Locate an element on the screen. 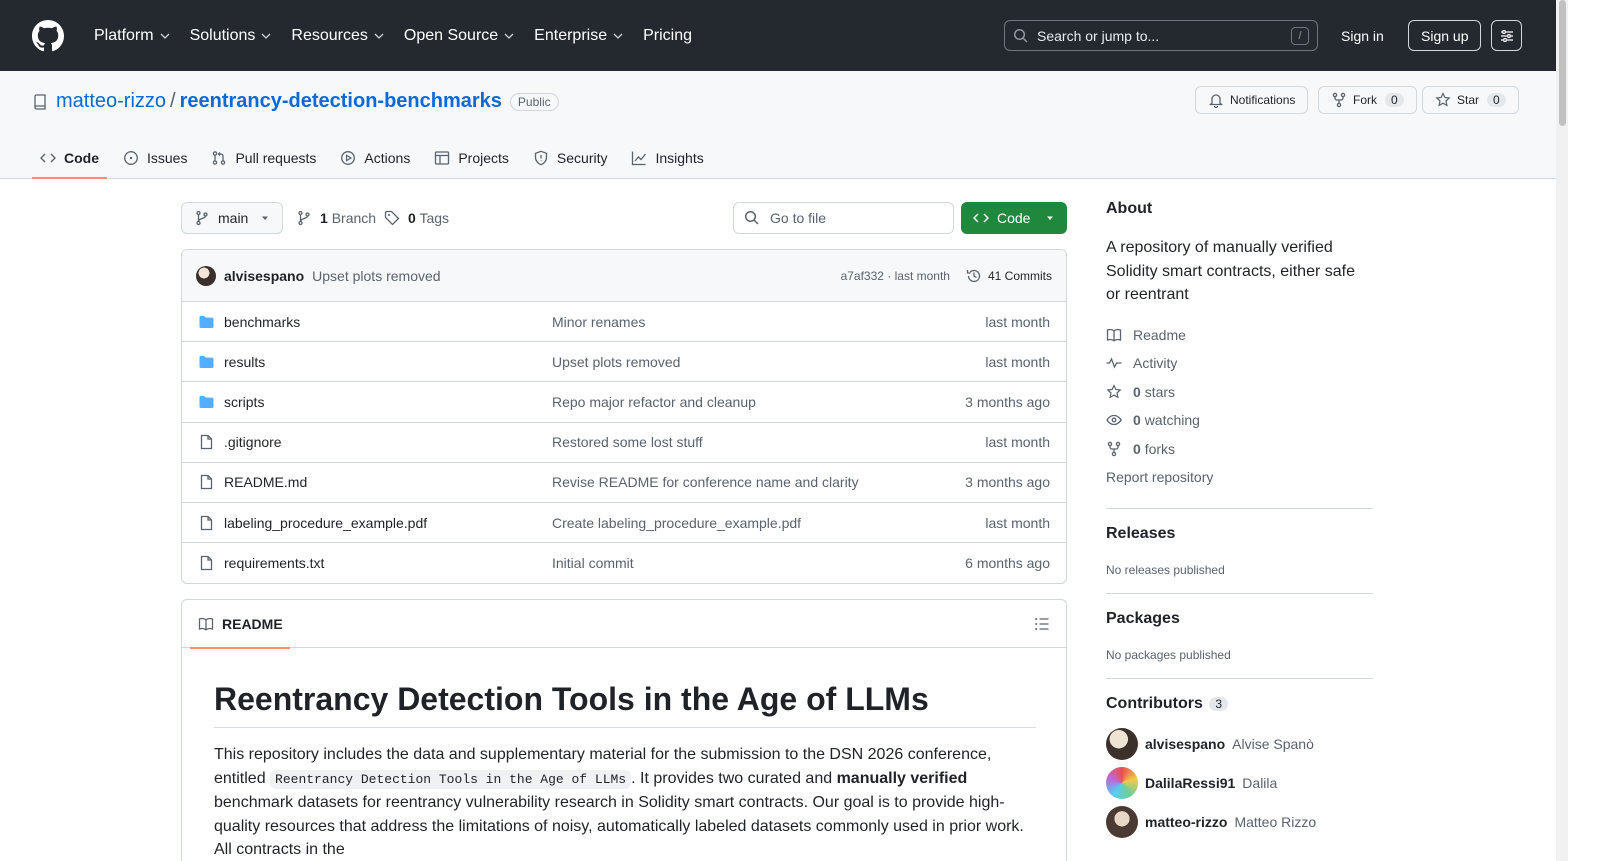 The height and width of the screenshot is (861, 1600). repo-owner-link: matteo-rizzo is located at coordinates (111, 101).